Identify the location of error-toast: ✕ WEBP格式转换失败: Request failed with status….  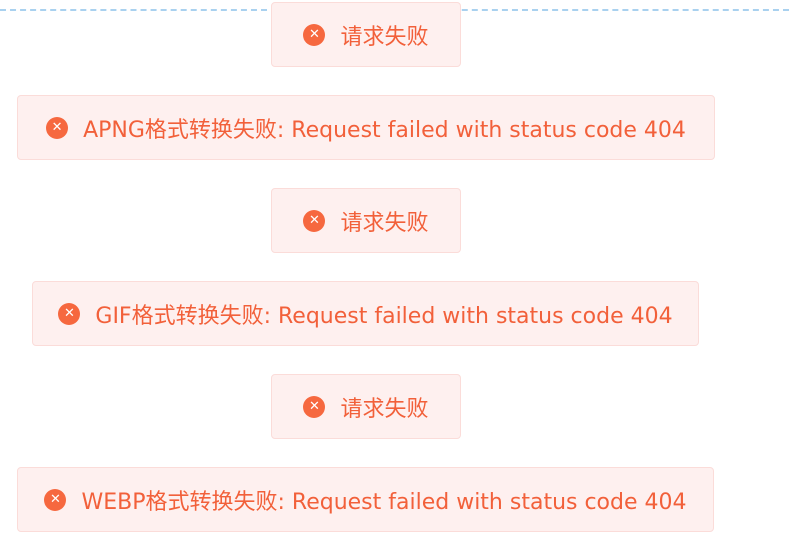
(365, 499).